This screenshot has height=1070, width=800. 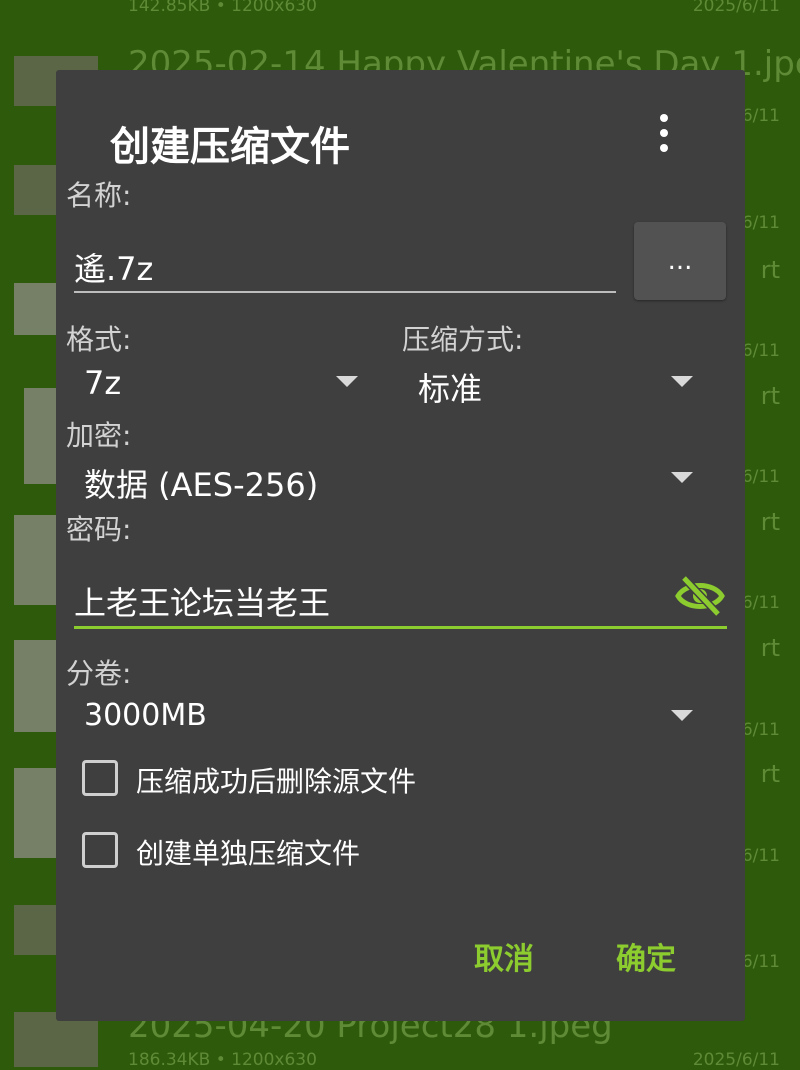 What do you see at coordinates (99, 673) in the screenshot?
I see `split-label: 分卷:` at bounding box center [99, 673].